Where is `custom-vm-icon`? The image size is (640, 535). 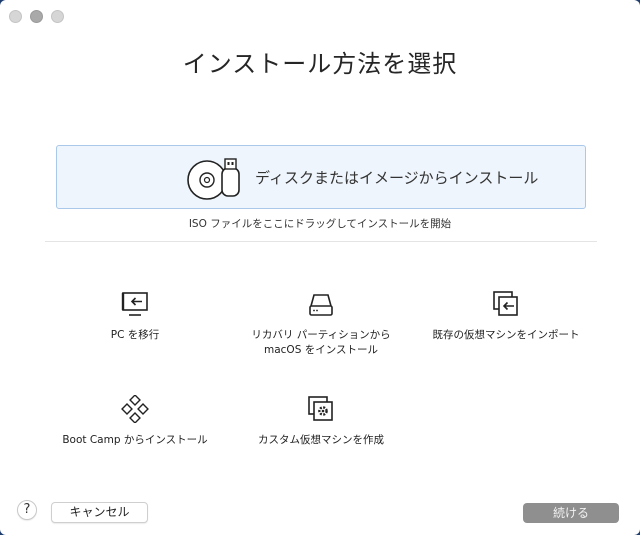
custom-vm-icon is located at coordinates (320, 408).